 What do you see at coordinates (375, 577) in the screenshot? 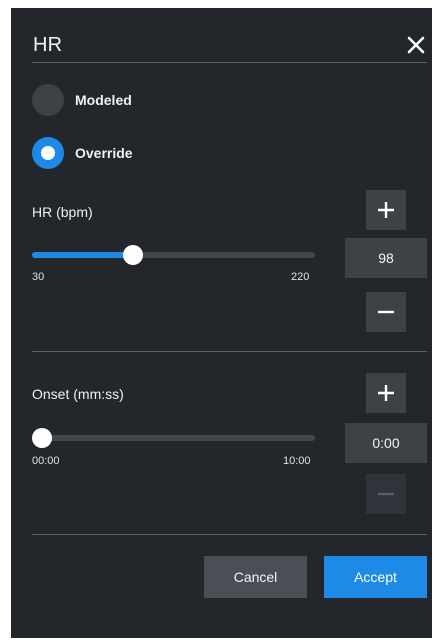
I see `accept-button: Accept` at bounding box center [375, 577].